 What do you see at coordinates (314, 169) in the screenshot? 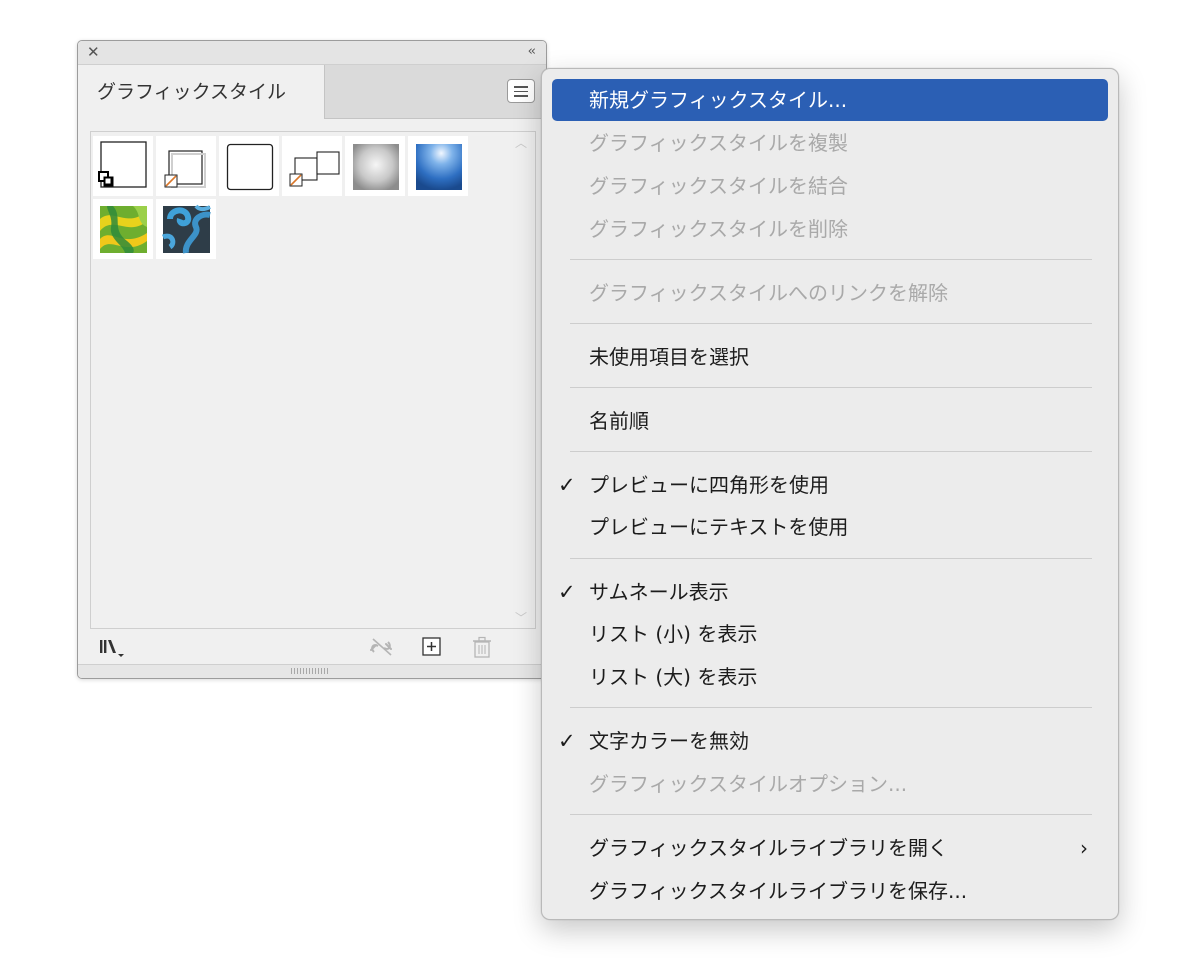
I see `double-square-style-icon` at bounding box center [314, 169].